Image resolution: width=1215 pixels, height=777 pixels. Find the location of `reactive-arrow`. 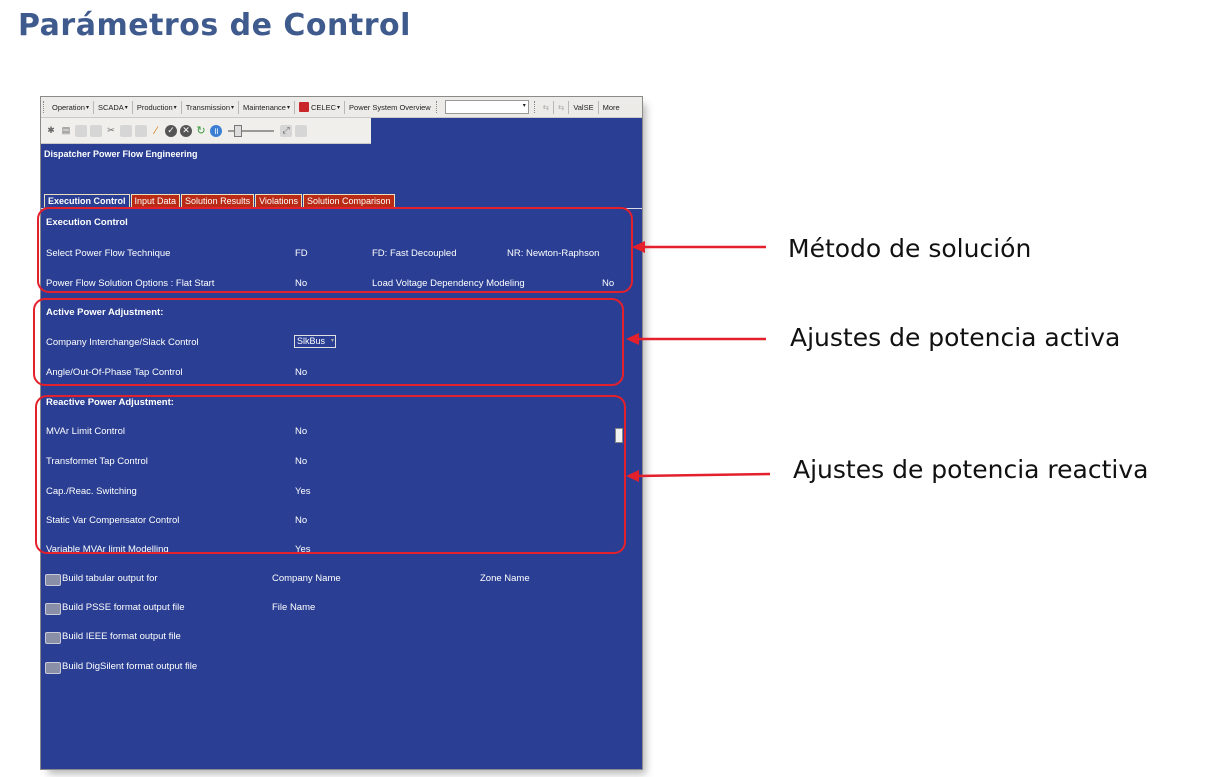

reactive-arrow is located at coordinates (703, 475).